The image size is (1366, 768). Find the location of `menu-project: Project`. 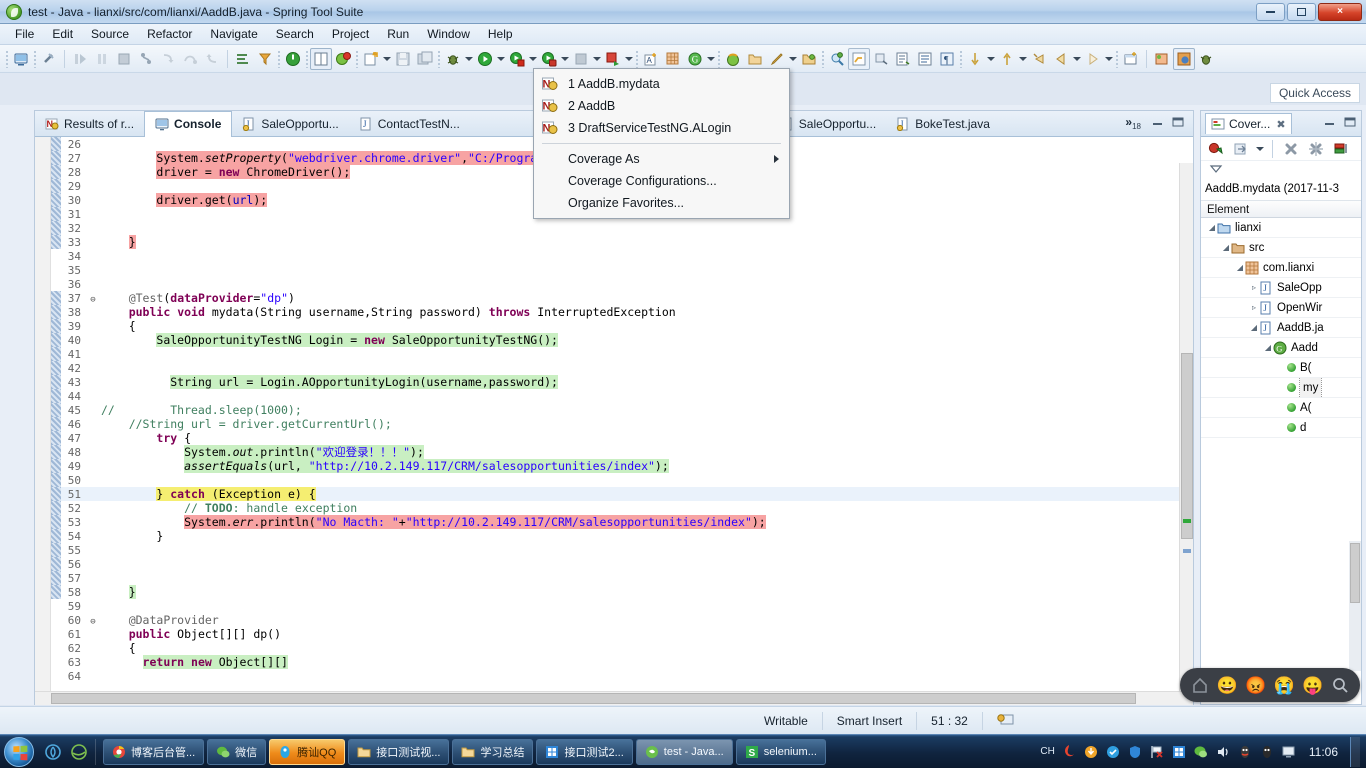

menu-project: Project is located at coordinates (350, 34).